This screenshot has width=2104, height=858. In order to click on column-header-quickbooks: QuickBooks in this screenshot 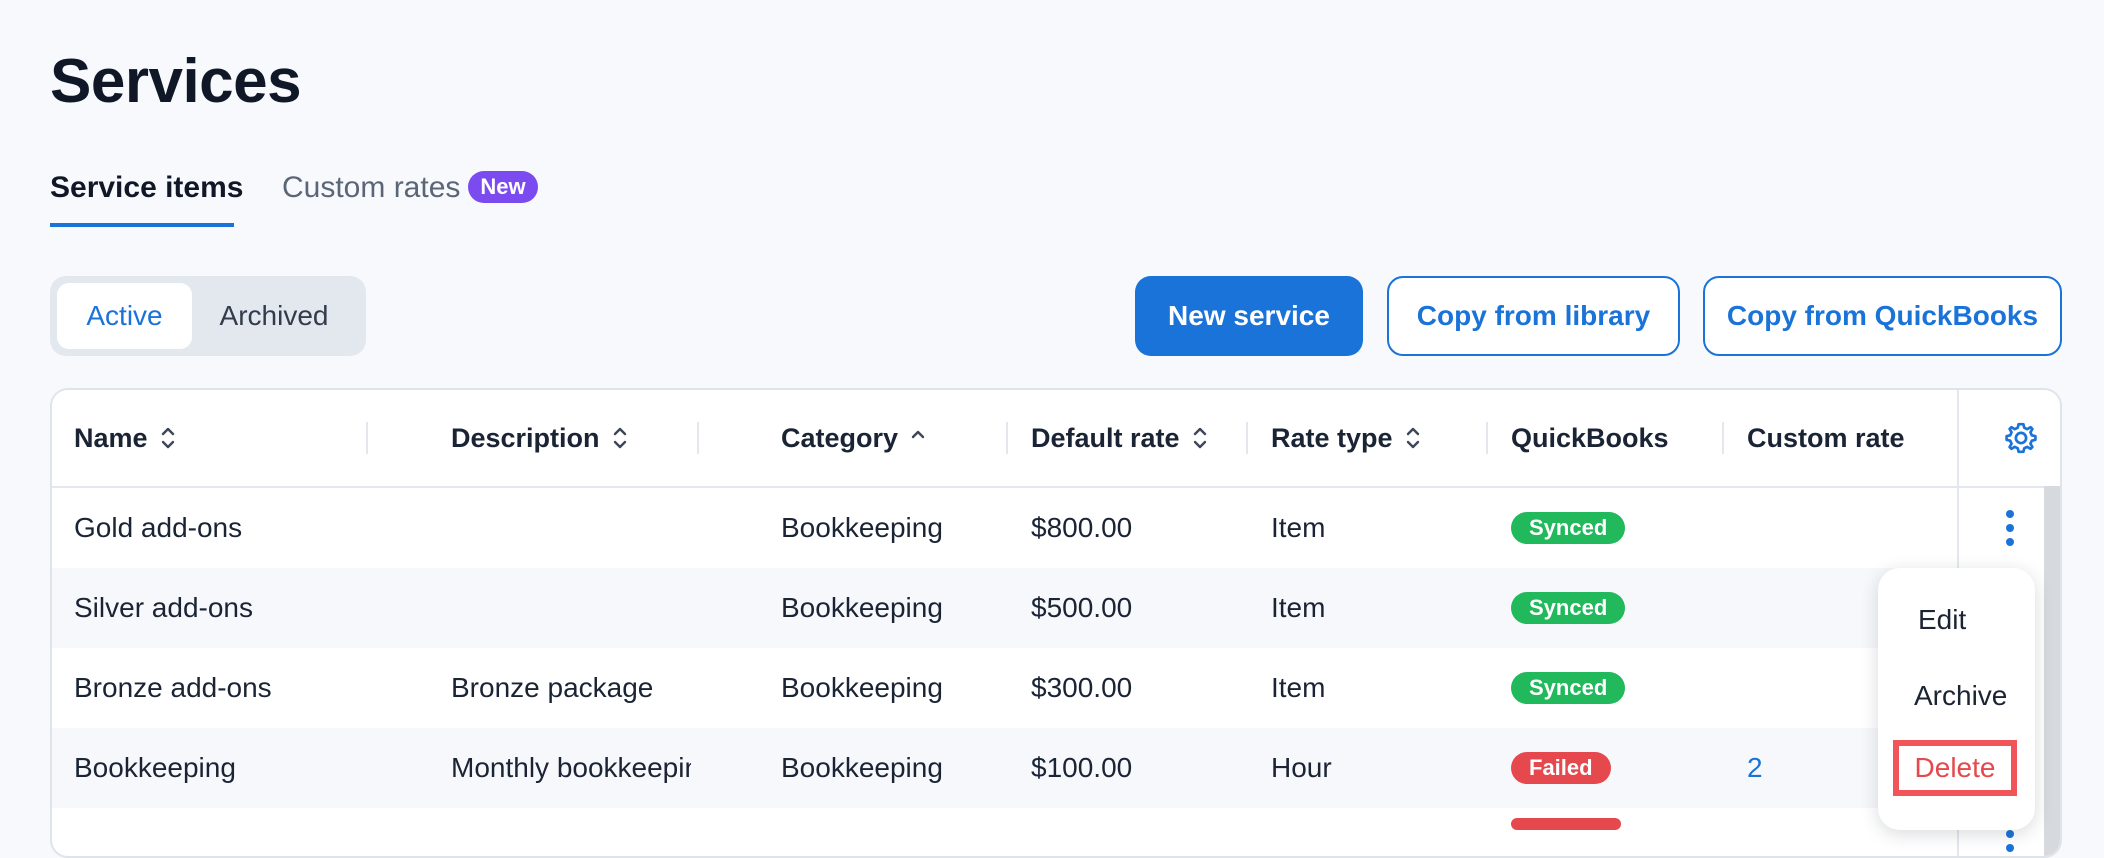, I will do `click(1590, 438)`.